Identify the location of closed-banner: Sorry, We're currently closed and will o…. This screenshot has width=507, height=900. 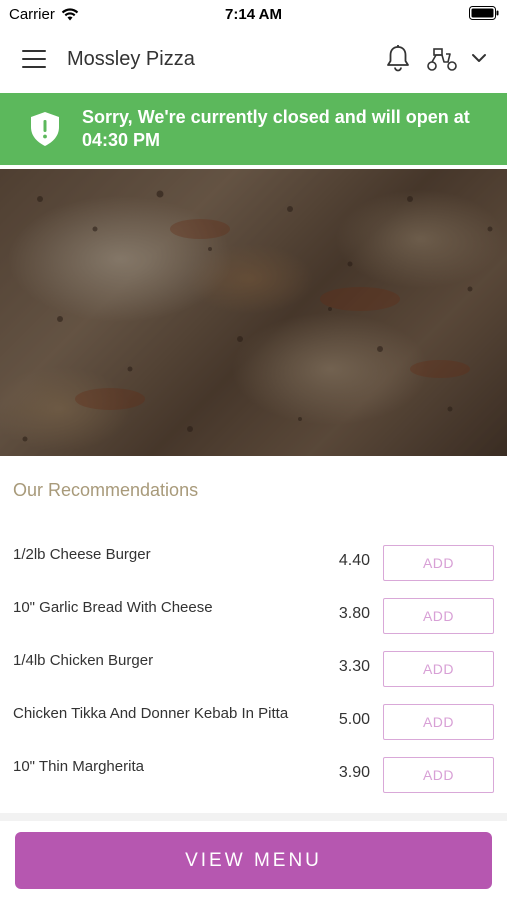
(253, 129).